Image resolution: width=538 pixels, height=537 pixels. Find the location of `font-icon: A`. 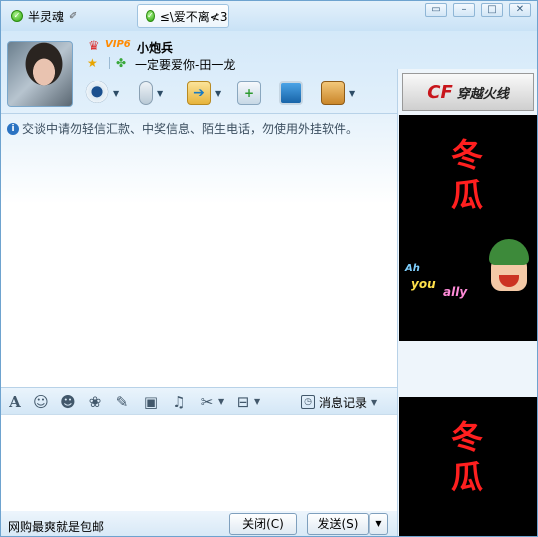

font-icon: A is located at coordinates (15, 402).